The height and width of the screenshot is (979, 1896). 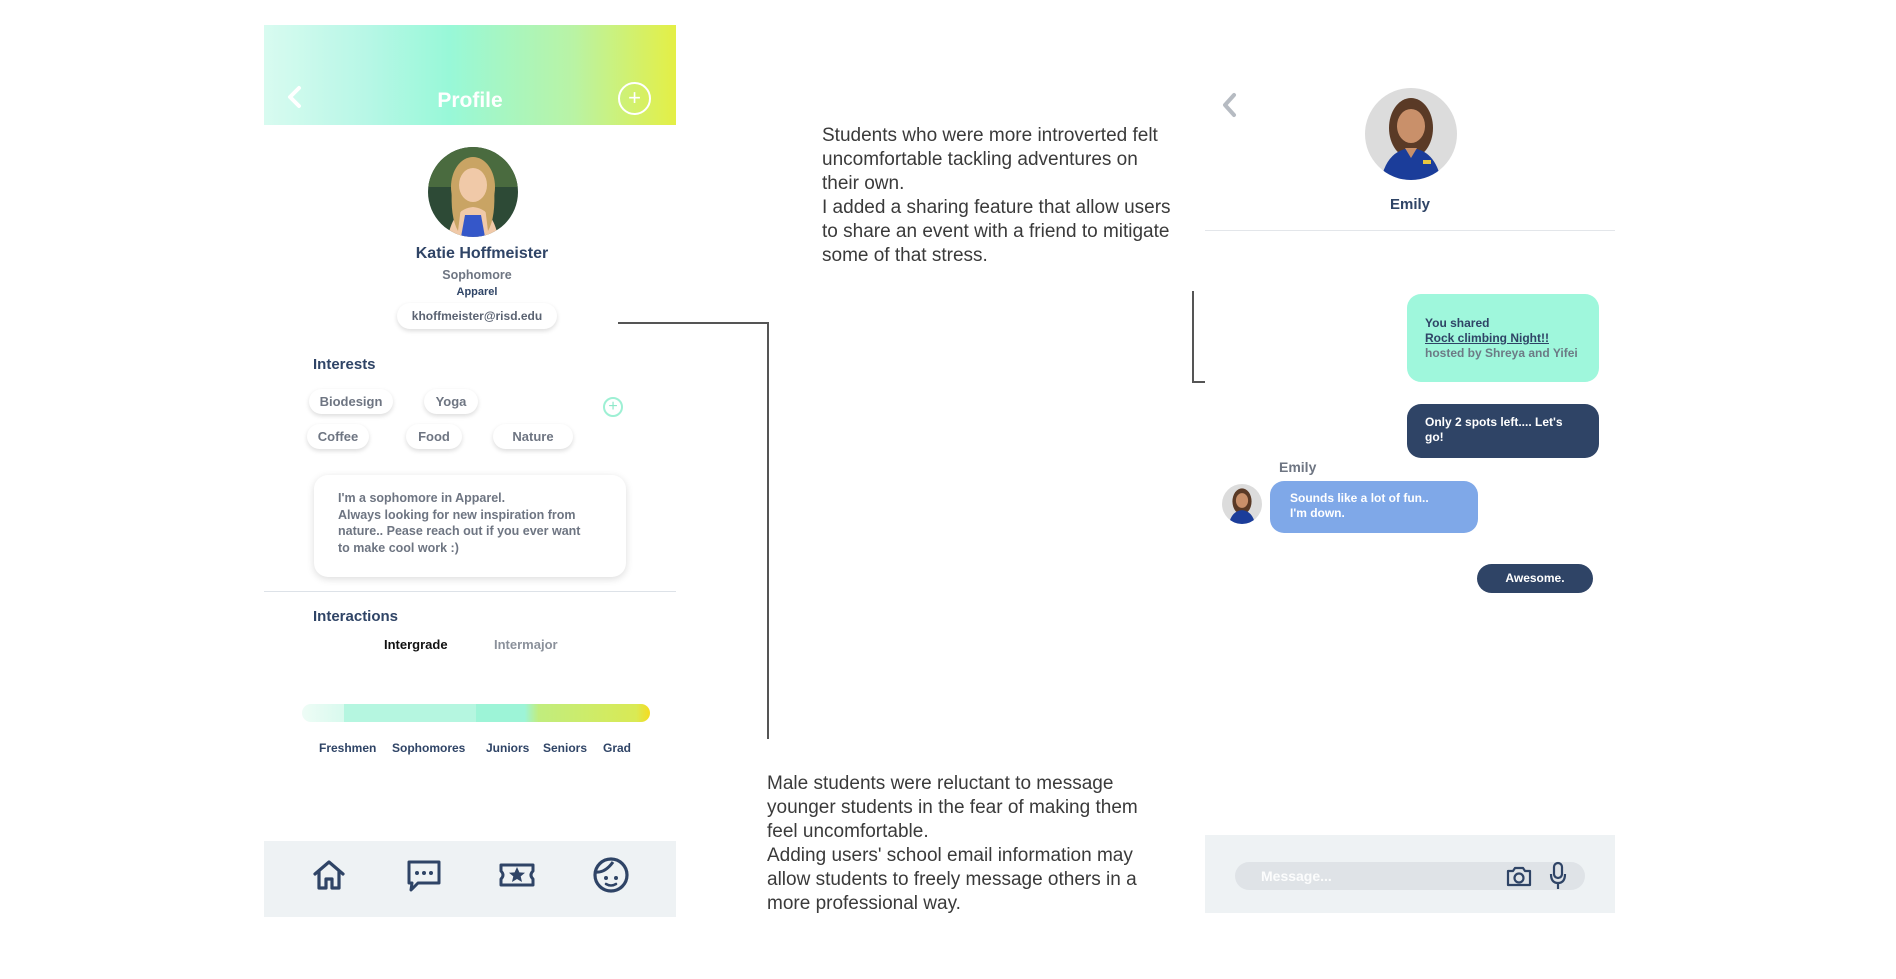 I want to click on interests-title: Interests, so click(x=344, y=364).